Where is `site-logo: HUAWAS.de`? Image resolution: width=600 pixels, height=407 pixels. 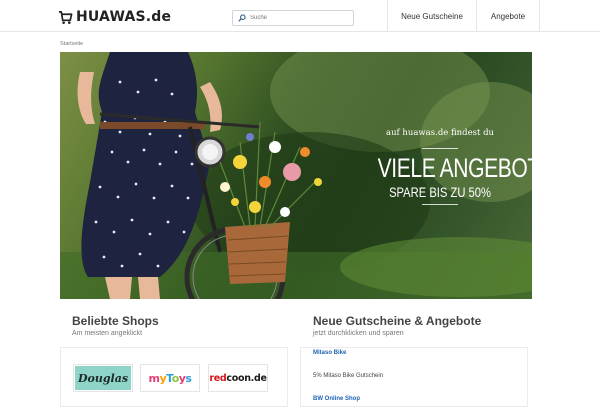
site-logo: HUAWAS.de is located at coordinates (114, 17).